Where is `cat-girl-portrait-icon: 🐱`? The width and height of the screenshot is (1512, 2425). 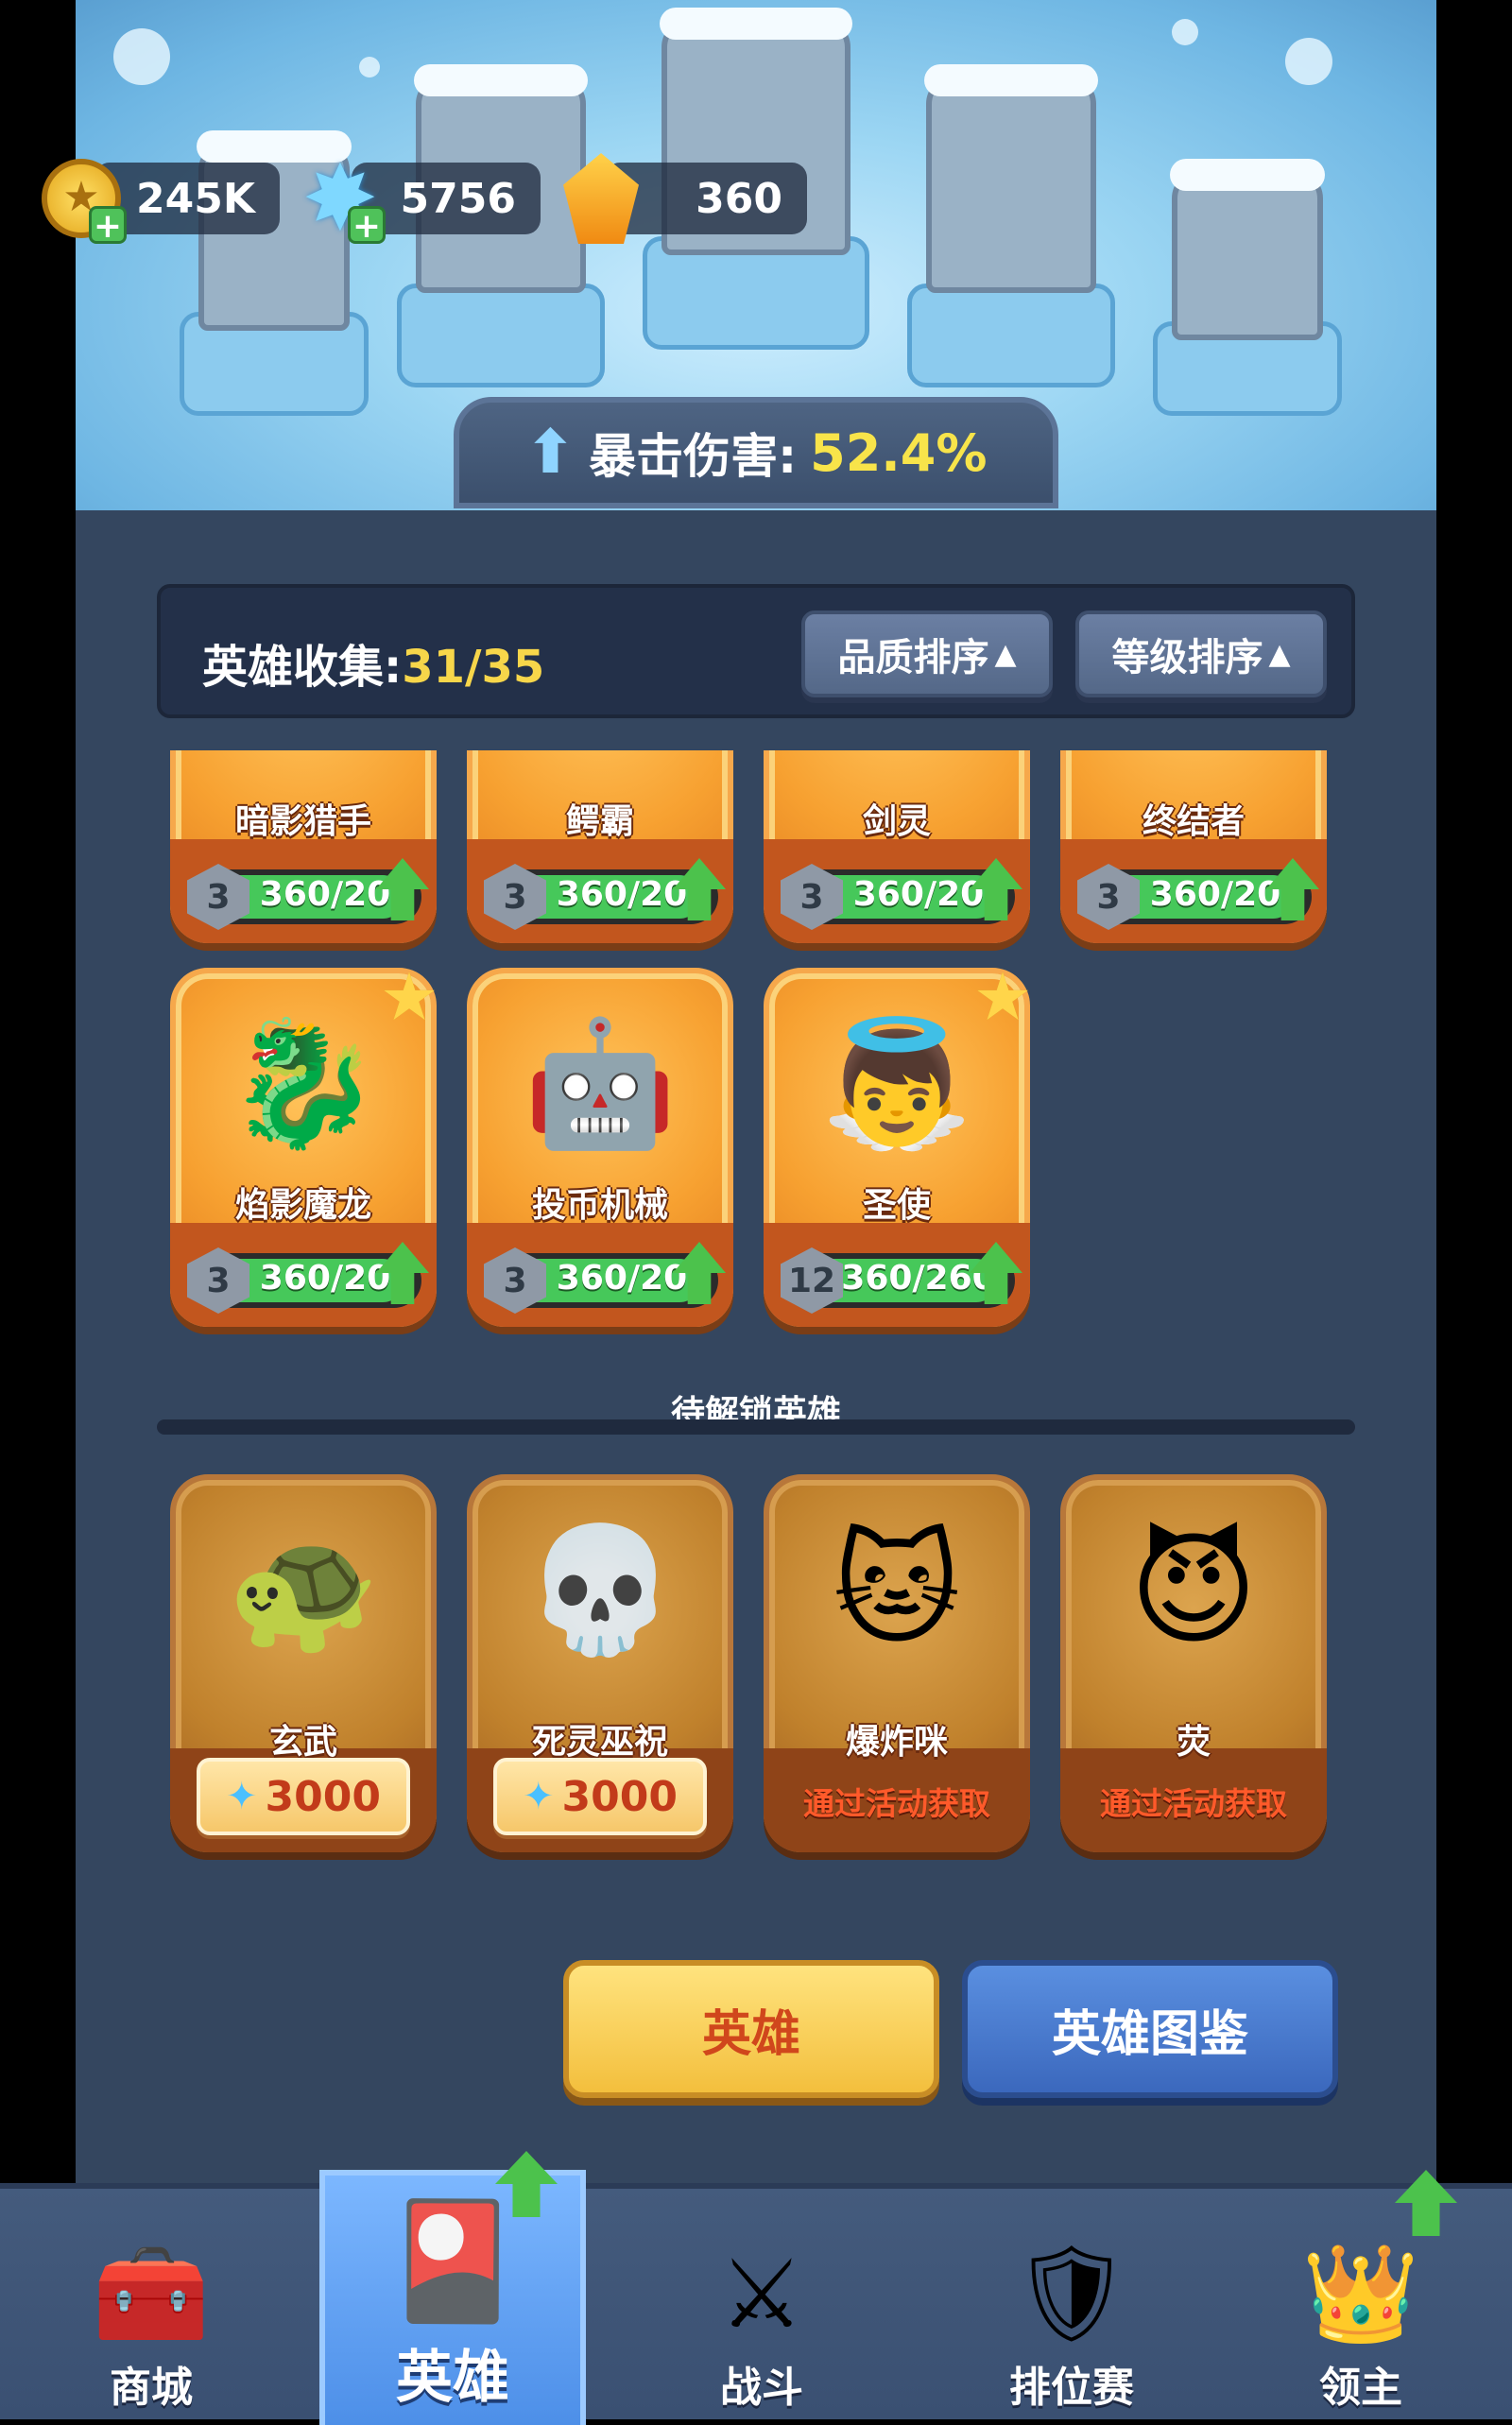
cat-girl-portrait-icon: 🐱 is located at coordinates (897, 1590).